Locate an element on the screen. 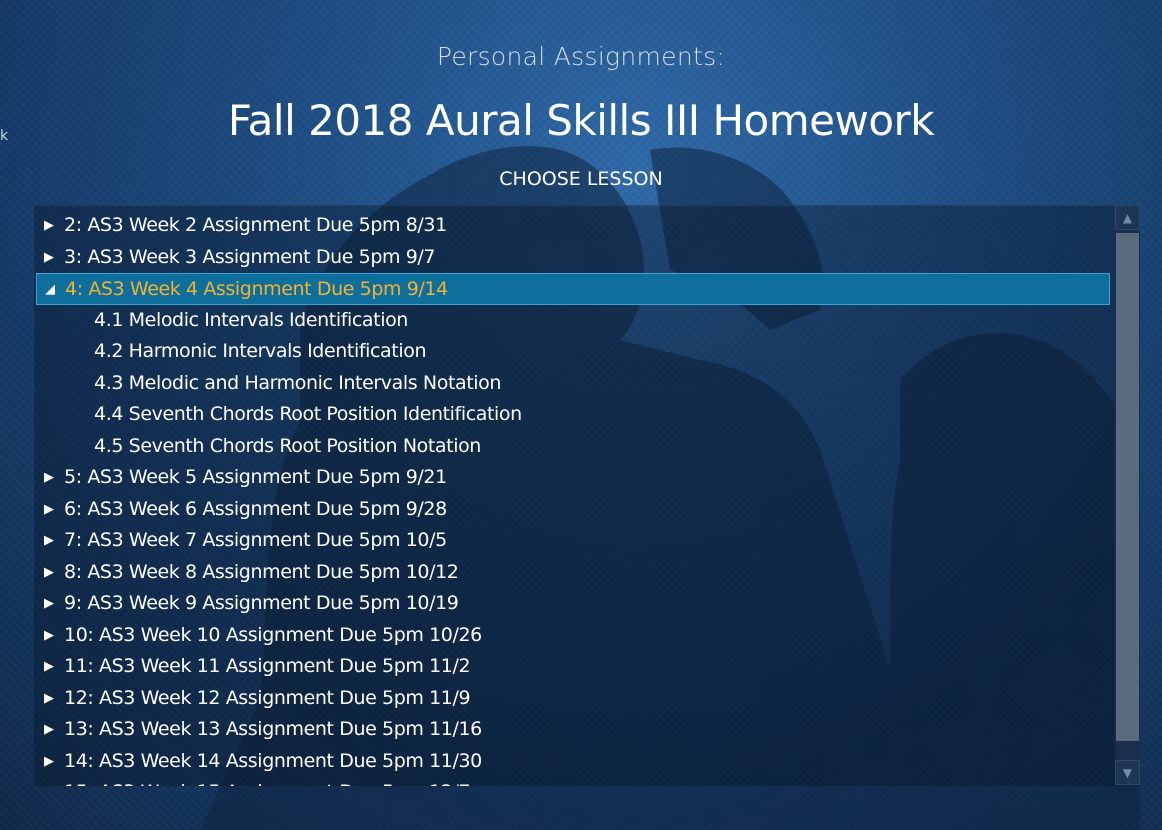 Image resolution: width=1162 pixels, height=830 pixels. sub-lesson-item: 4.2 Harmonic Intervals Identification is located at coordinates (573, 352).